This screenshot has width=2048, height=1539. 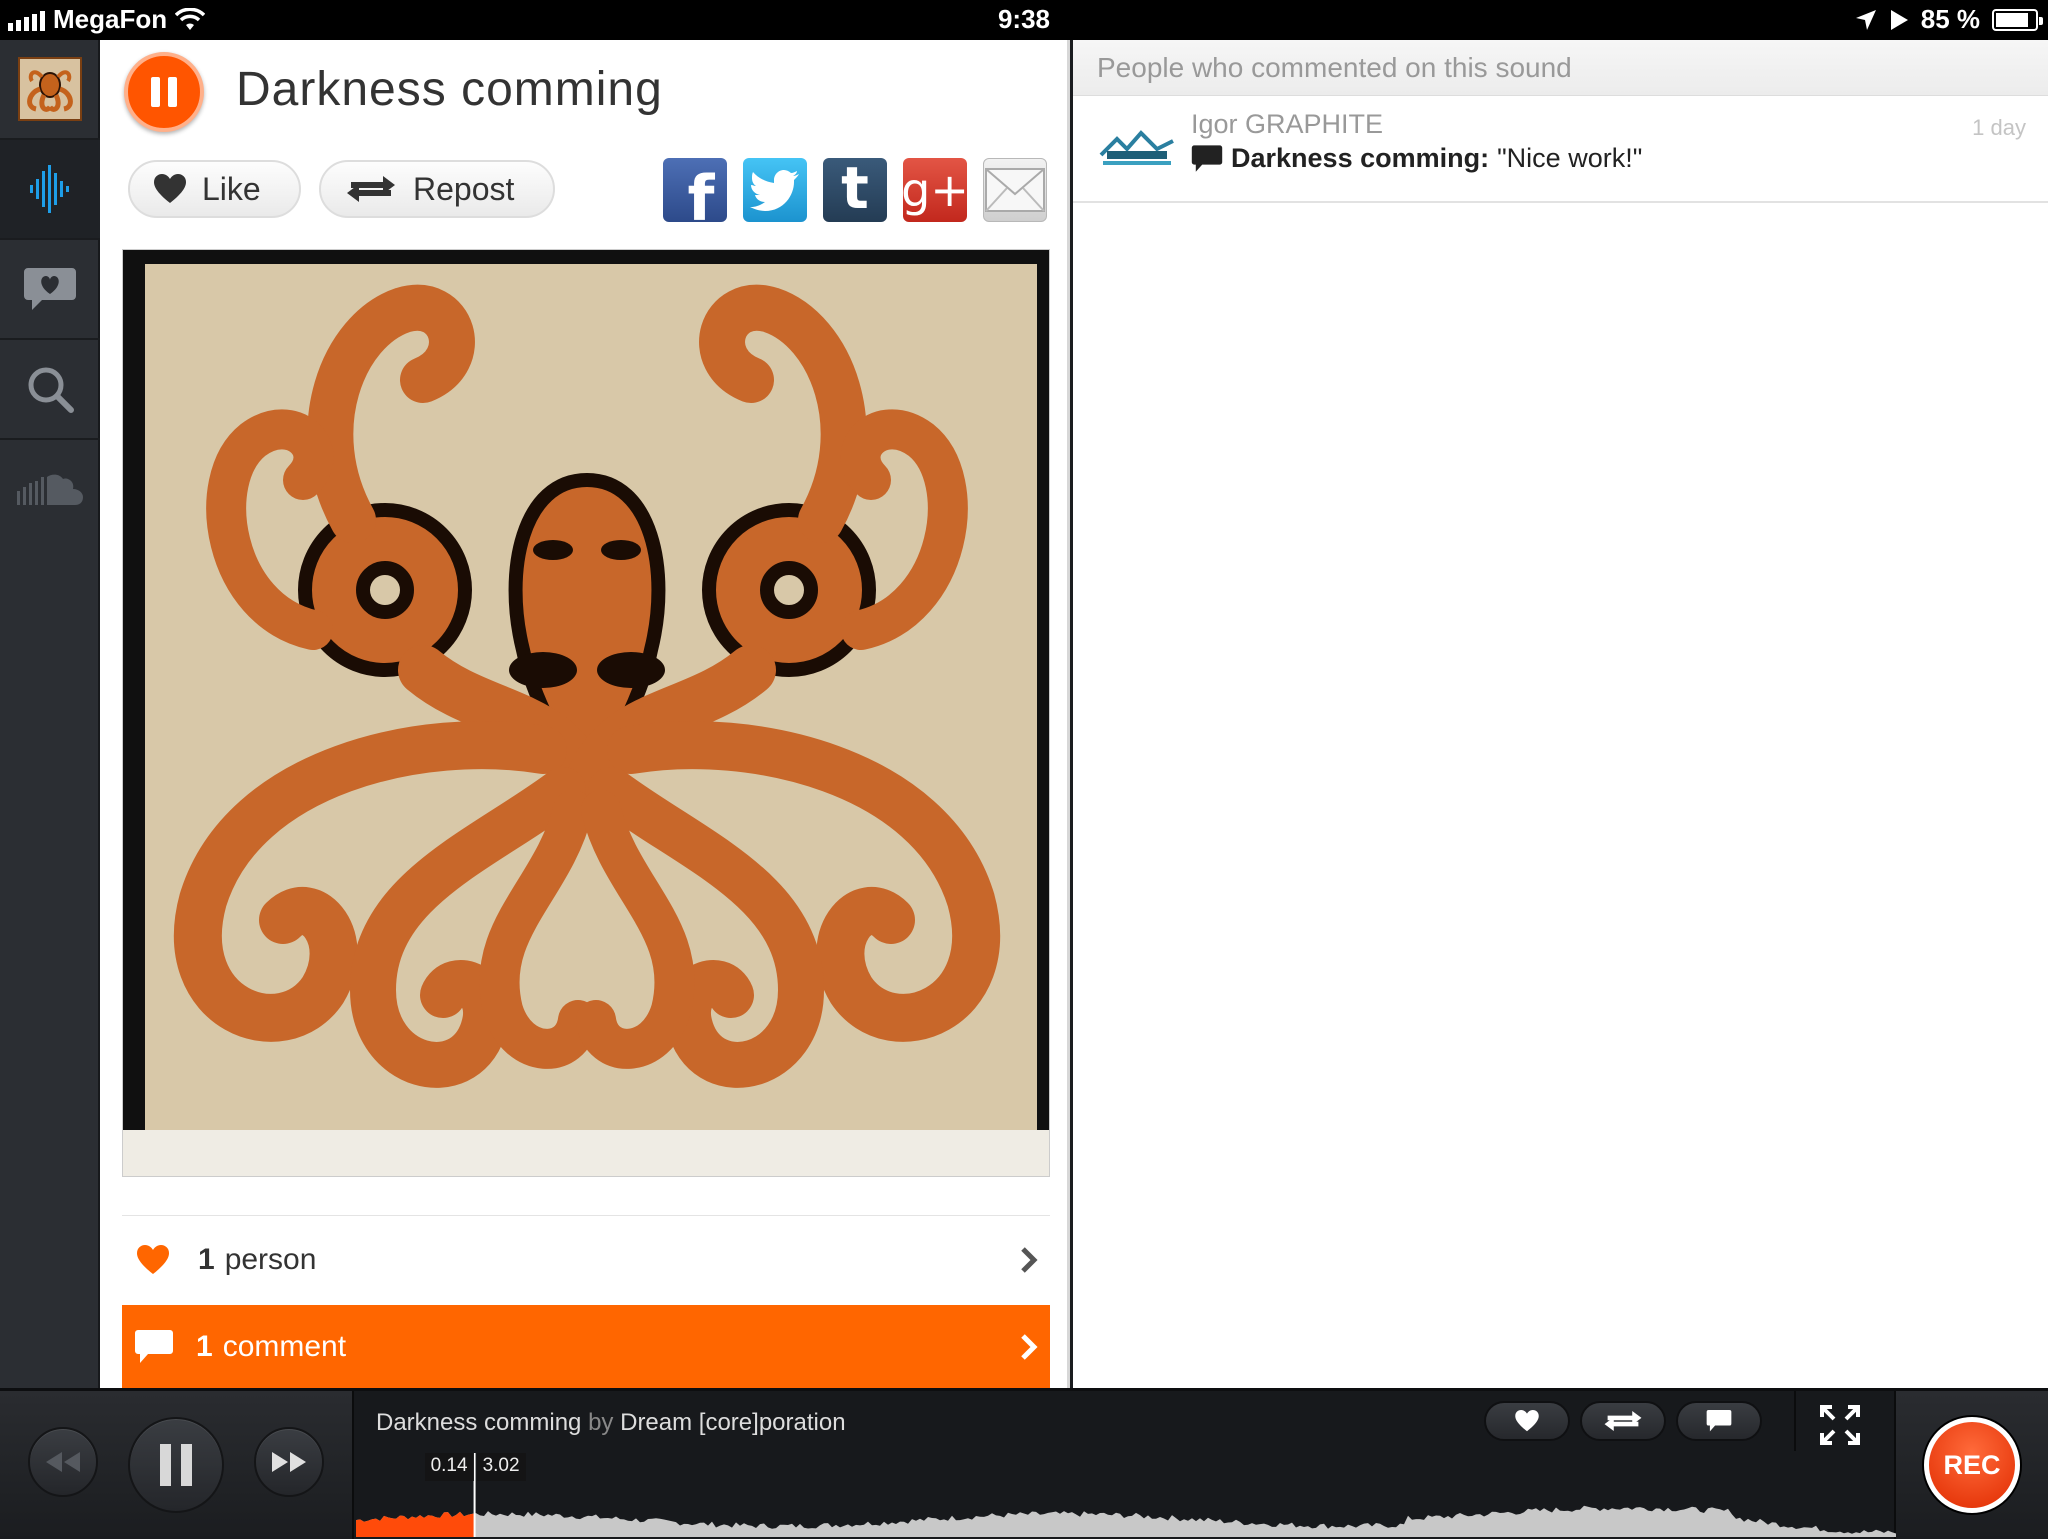 I want to click on forward-button, so click(x=289, y=1462).